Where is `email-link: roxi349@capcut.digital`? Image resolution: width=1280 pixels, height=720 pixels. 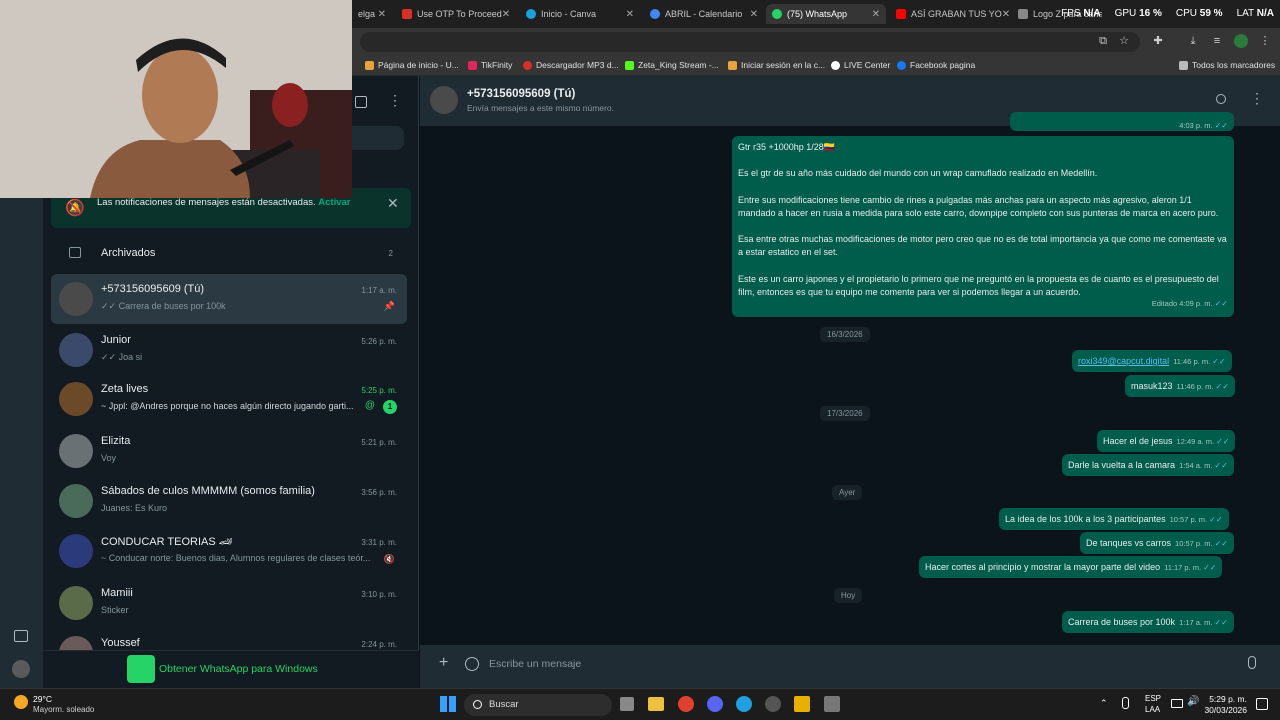 email-link: roxi349@capcut.digital is located at coordinates (1123, 361).